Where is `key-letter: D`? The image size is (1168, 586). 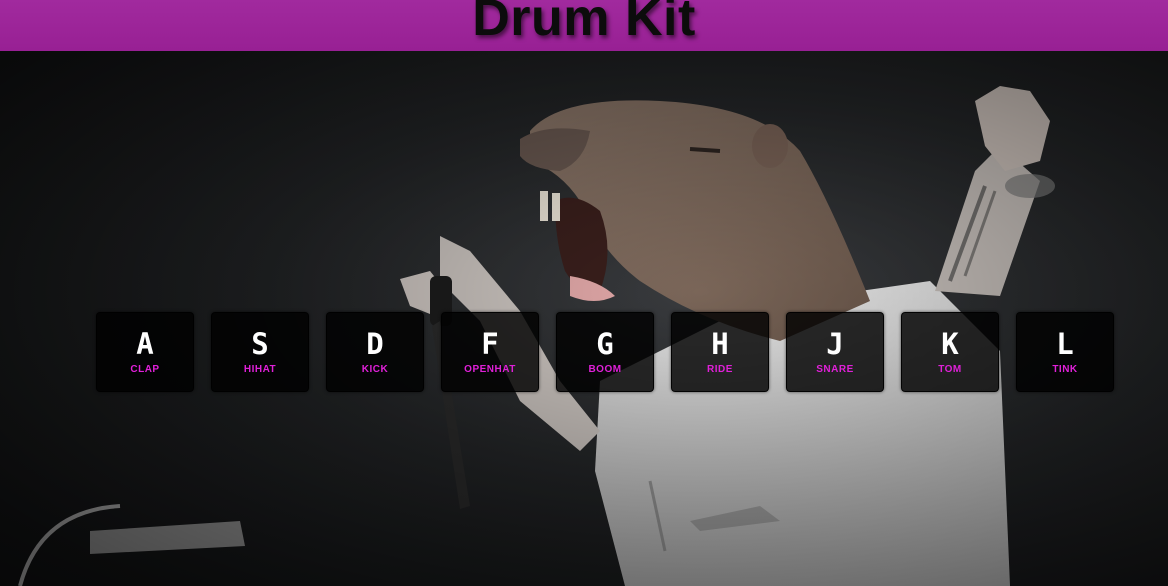
key-letter: D is located at coordinates (375, 344).